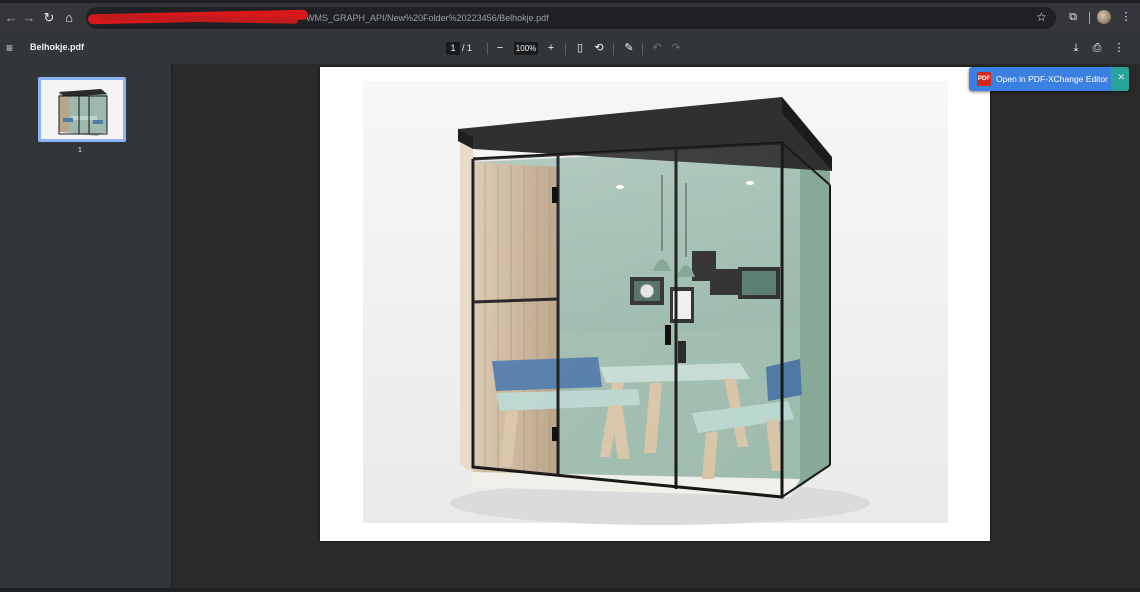  What do you see at coordinates (1073, 17) in the screenshot?
I see `extensions-icon: ⧉` at bounding box center [1073, 17].